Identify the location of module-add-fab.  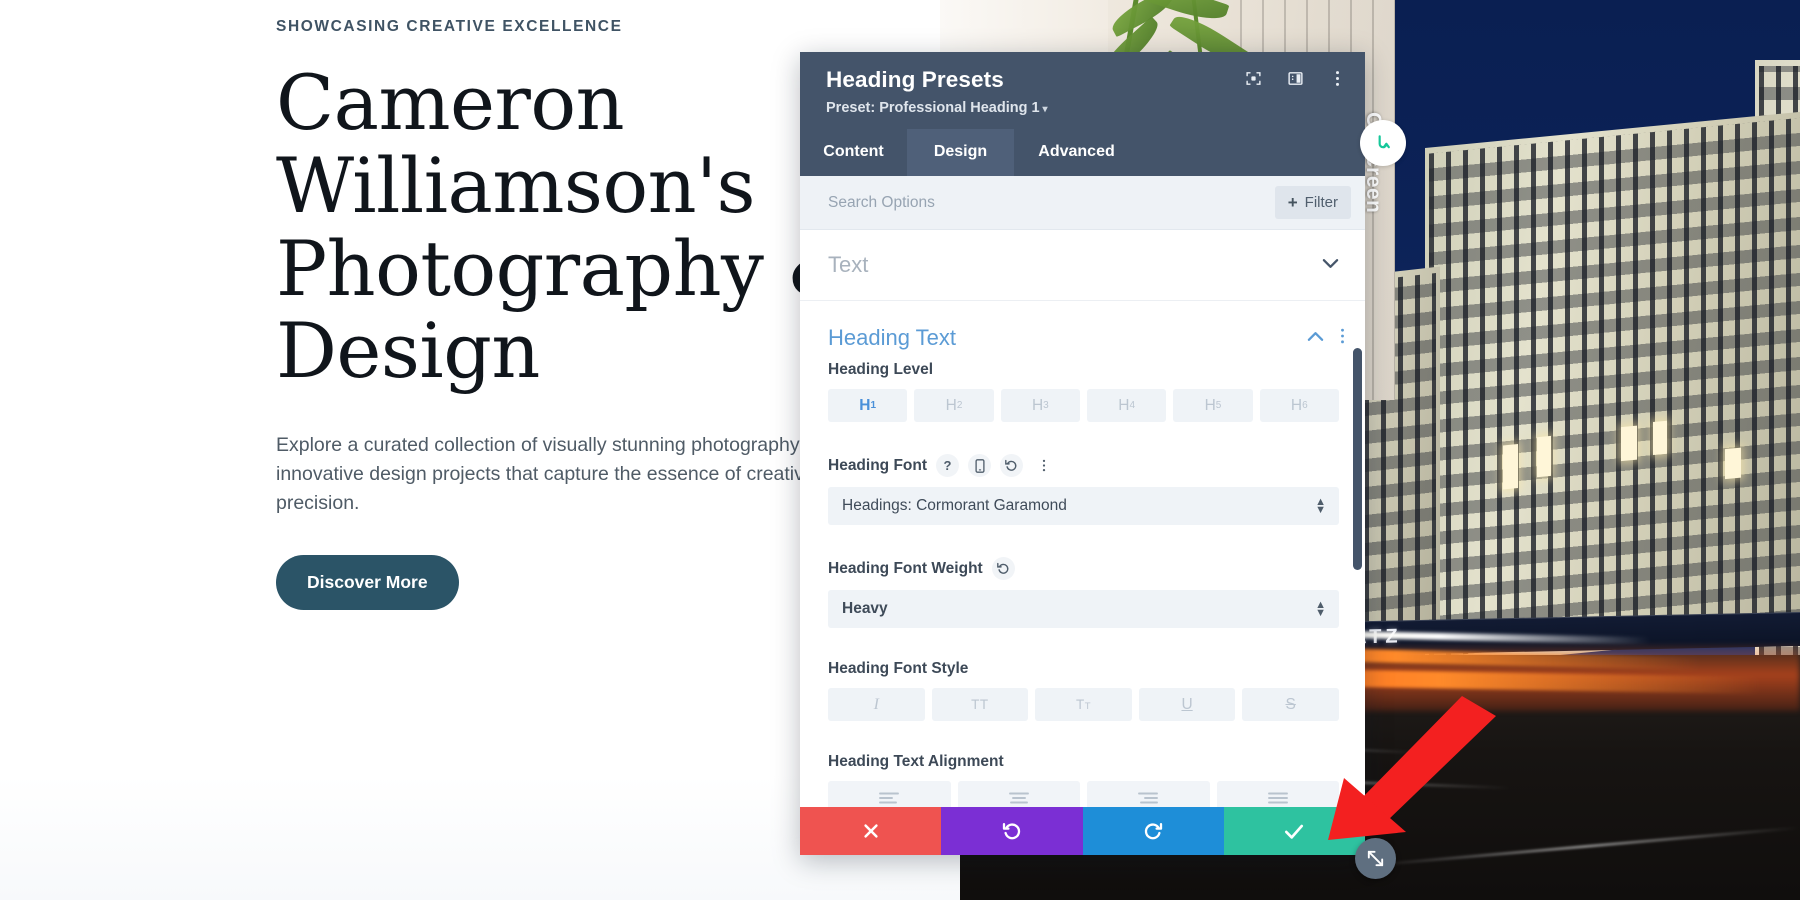
(1383, 143).